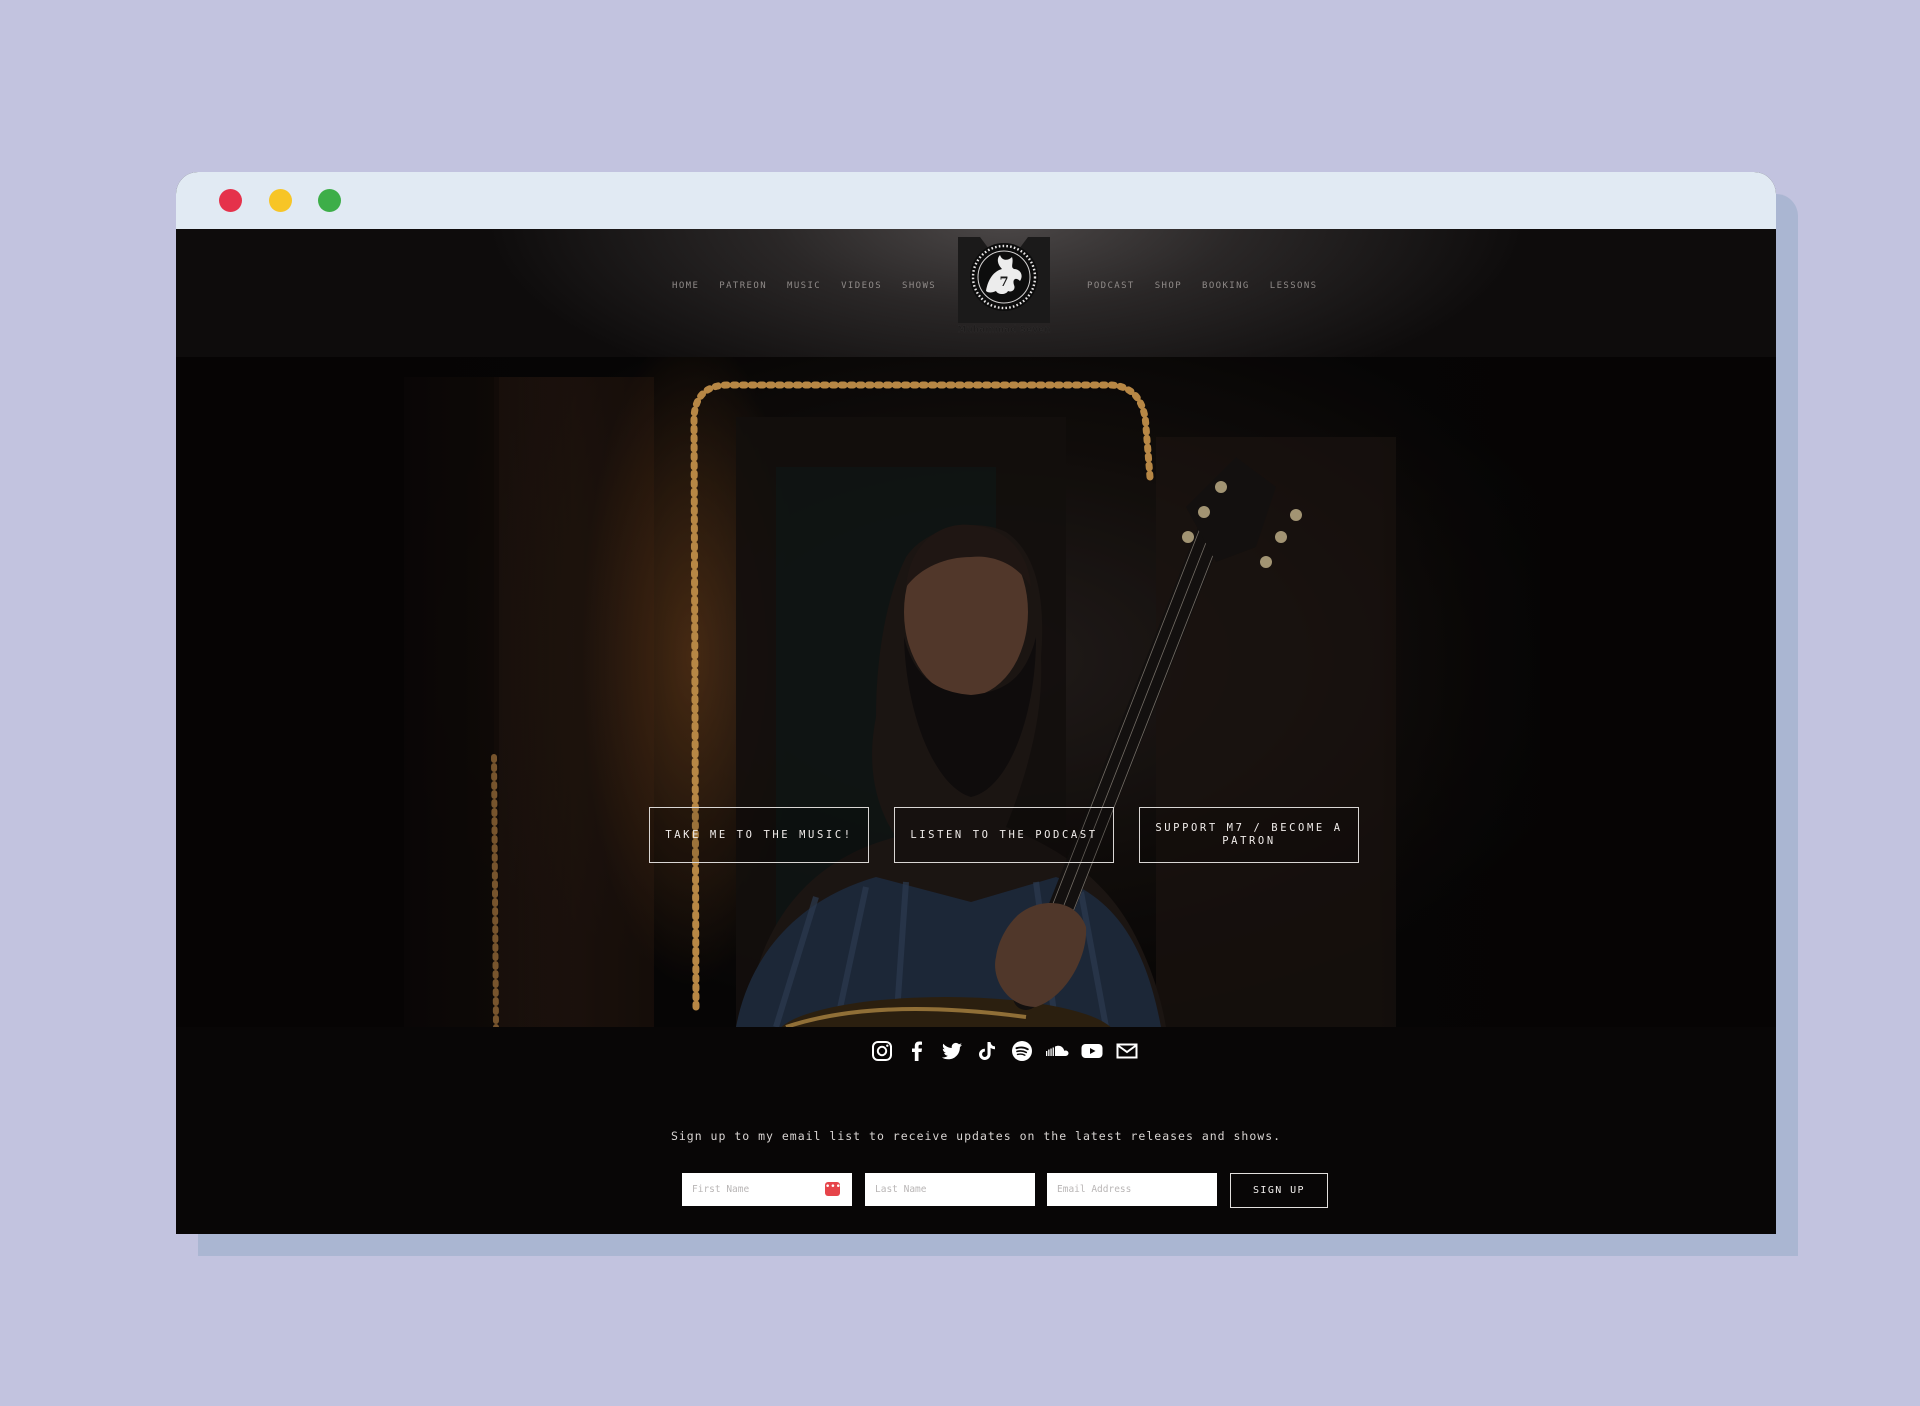 The height and width of the screenshot is (1406, 1920). I want to click on svg-text: 7, so click(1003, 282).